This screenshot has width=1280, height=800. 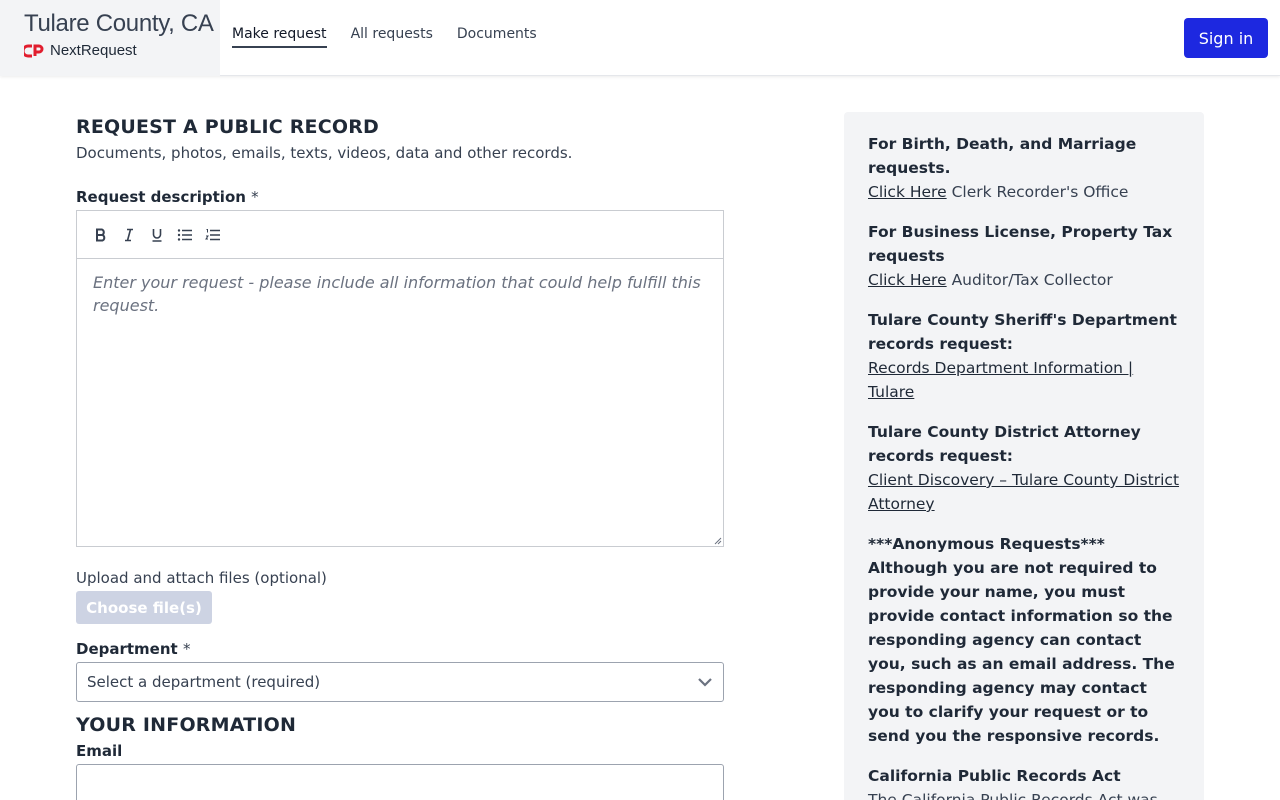 I want to click on description-label: Request description *, so click(x=400, y=197).